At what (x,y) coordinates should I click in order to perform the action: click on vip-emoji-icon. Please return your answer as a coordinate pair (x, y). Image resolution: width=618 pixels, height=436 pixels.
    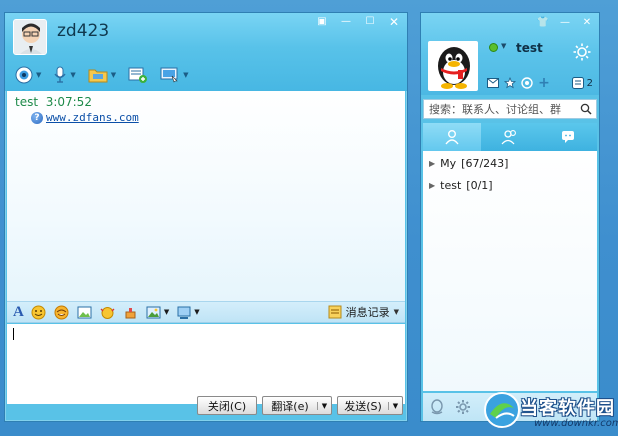
    Looking at the image, I should click on (62, 312).